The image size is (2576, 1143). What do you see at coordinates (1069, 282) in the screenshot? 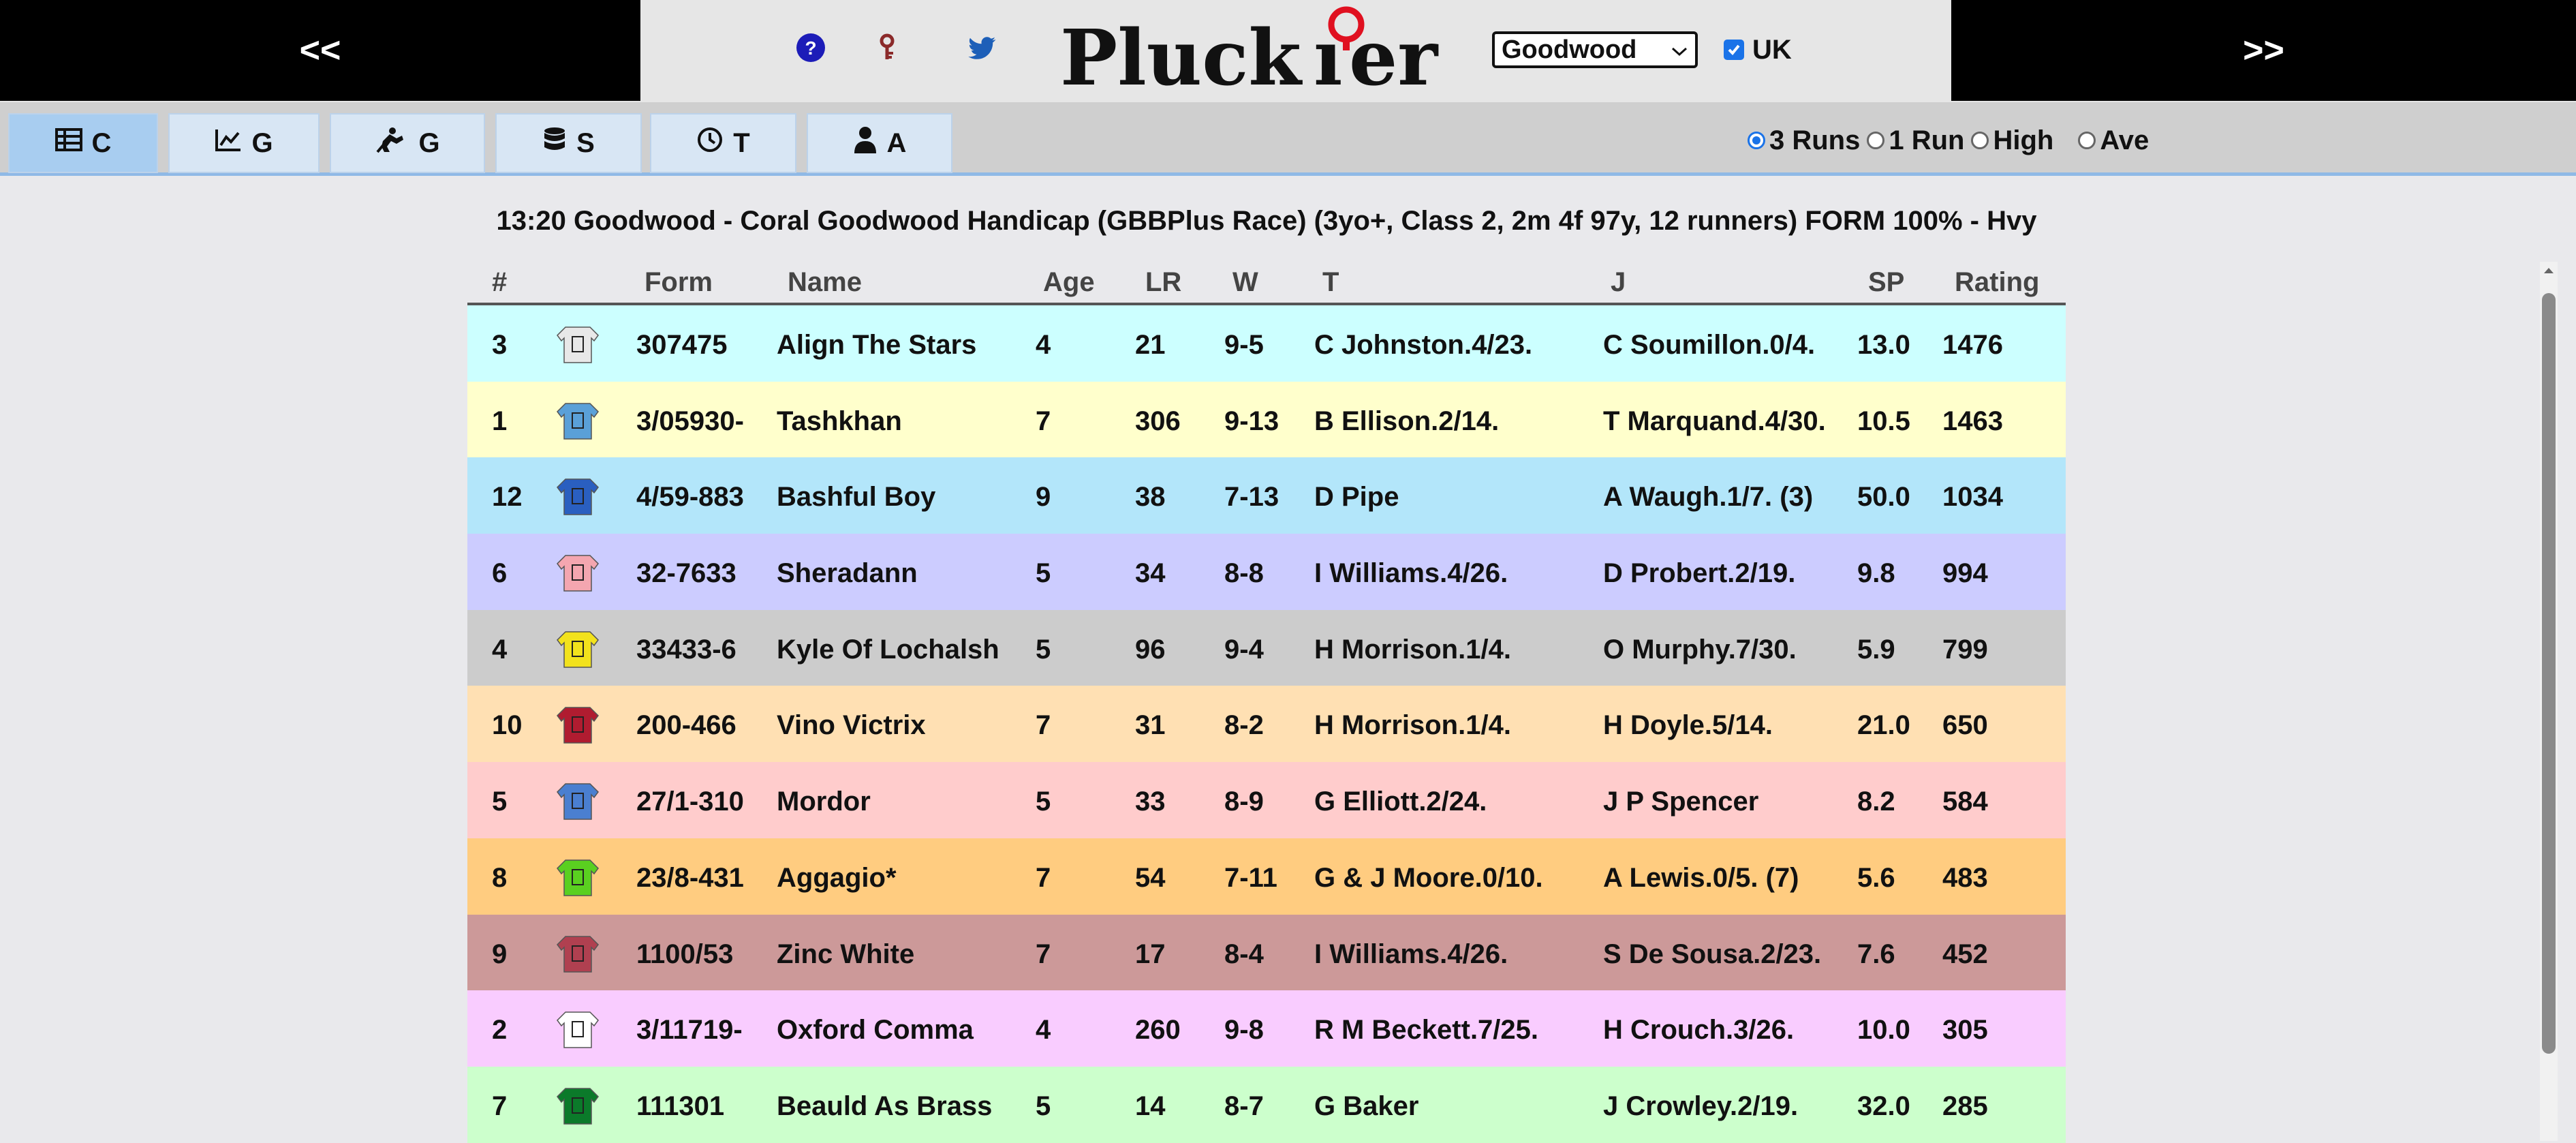
I see `header-age: Age` at bounding box center [1069, 282].